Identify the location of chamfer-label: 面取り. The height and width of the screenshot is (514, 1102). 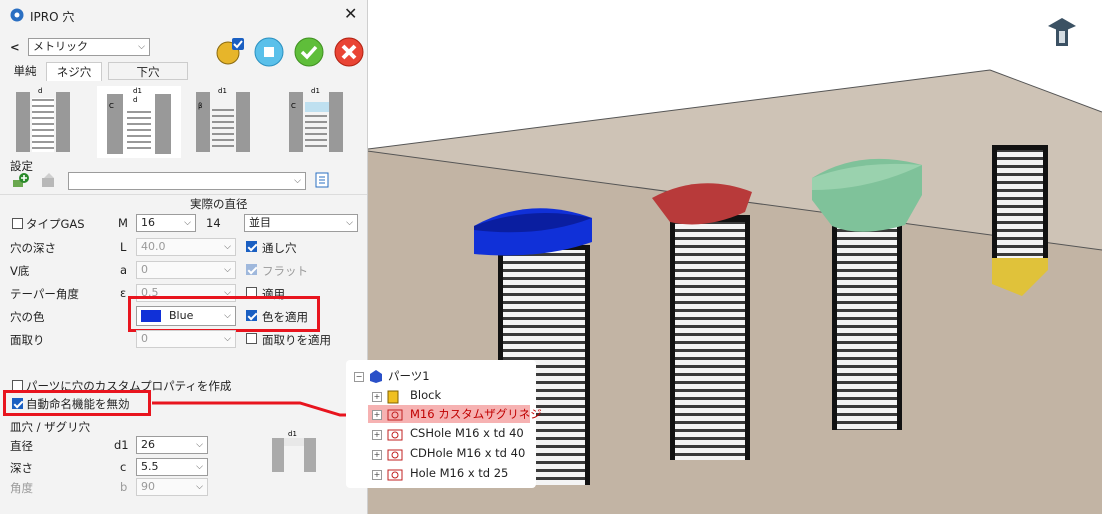
(27, 340).